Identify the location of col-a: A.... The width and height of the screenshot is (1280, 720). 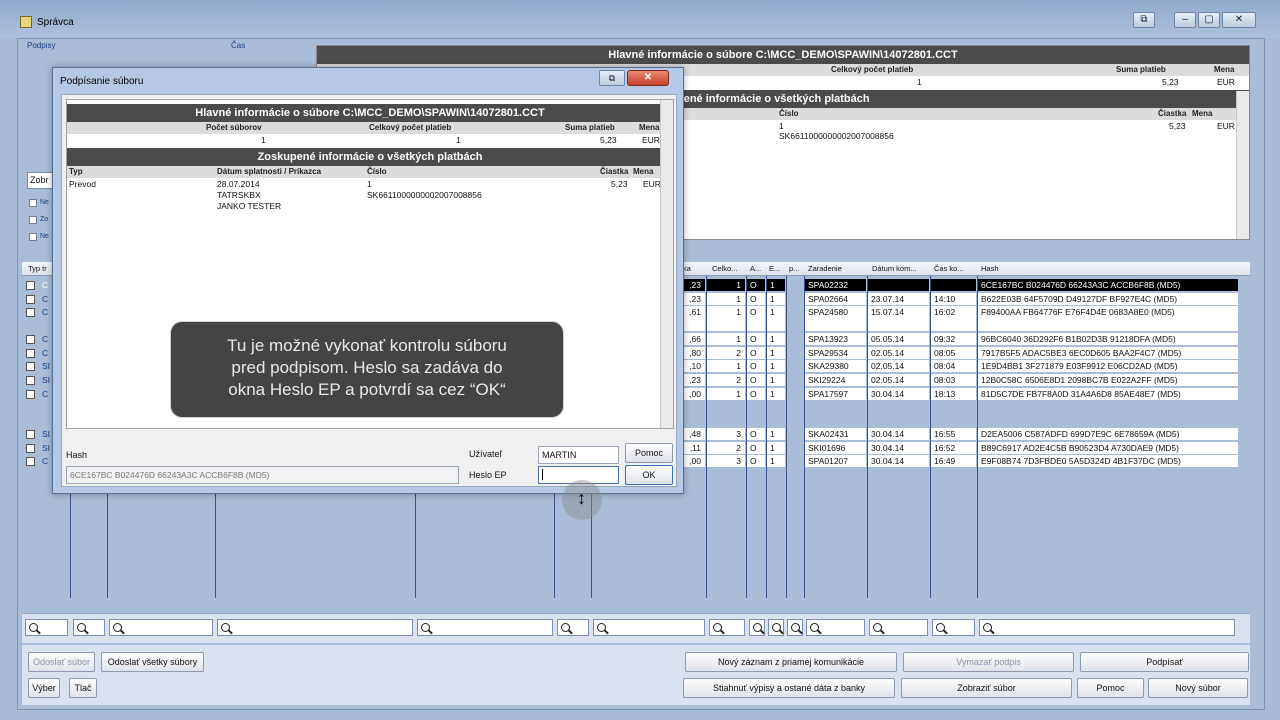
(755, 268).